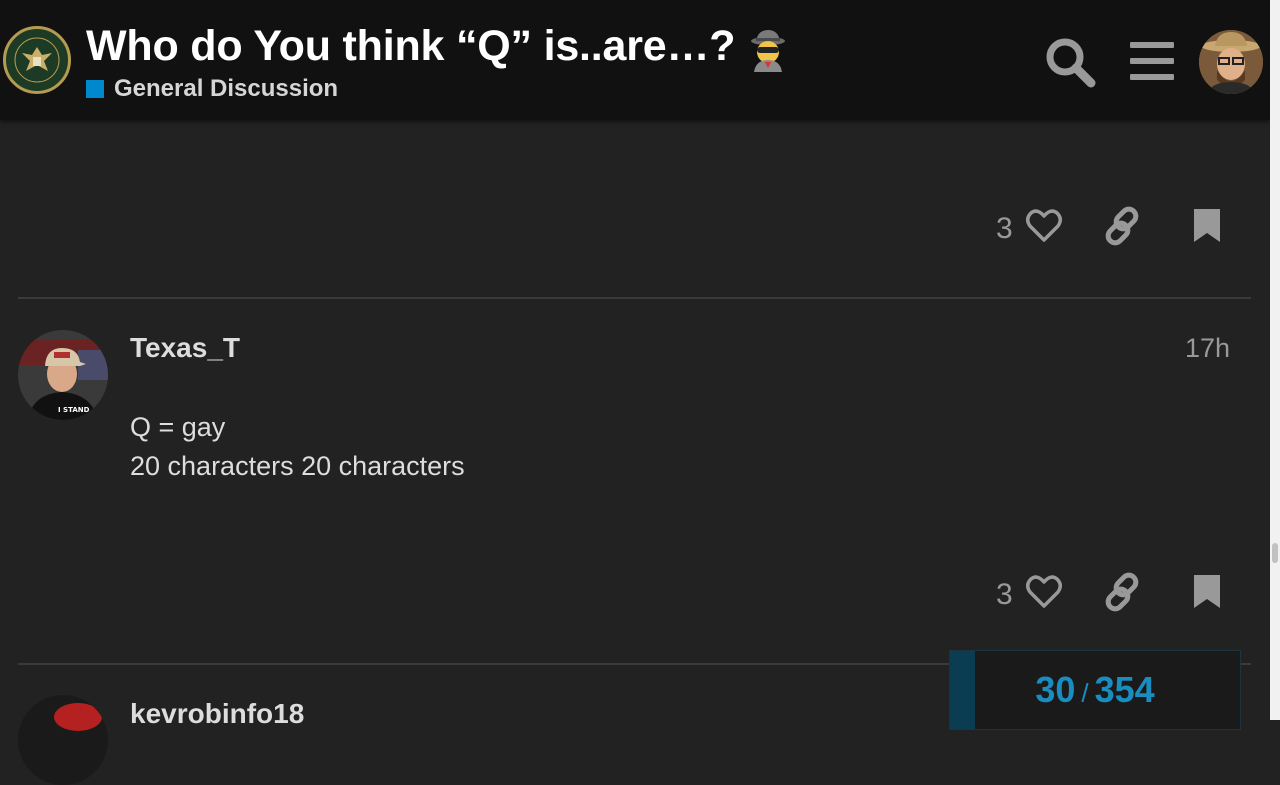  What do you see at coordinates (1190, 348) in the screenshot?
I see `post-timestamp: 17h` at bounding box center [1190, 348].